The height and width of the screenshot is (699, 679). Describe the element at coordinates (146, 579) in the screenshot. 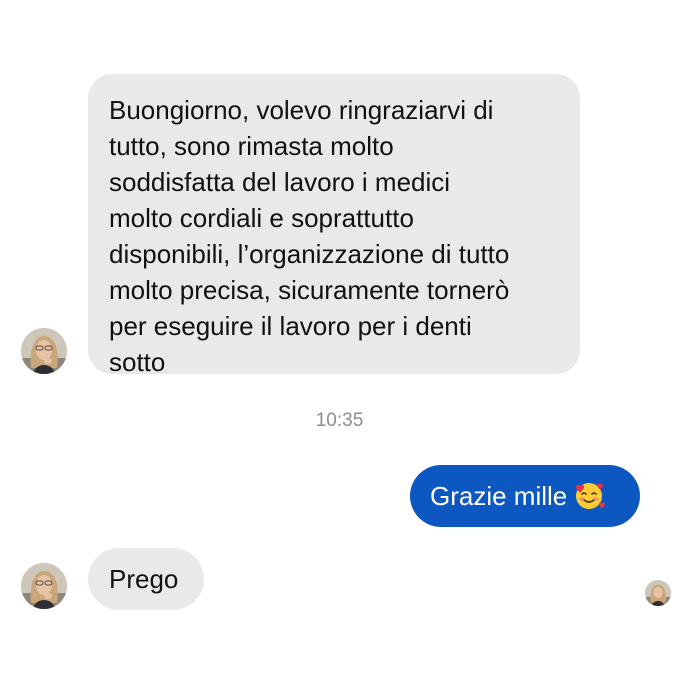

I see `incoming-message-bubble: Prego` at that location.